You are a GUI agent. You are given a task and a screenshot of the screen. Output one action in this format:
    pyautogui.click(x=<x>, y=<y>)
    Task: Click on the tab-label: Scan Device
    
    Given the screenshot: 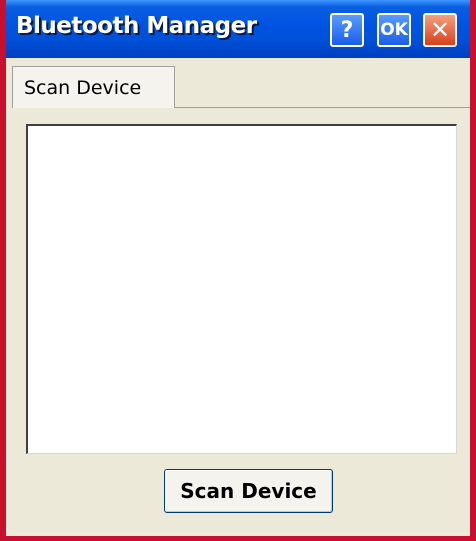 What is the action you would take?
    pyautogui.click(x=83, y=88)
    